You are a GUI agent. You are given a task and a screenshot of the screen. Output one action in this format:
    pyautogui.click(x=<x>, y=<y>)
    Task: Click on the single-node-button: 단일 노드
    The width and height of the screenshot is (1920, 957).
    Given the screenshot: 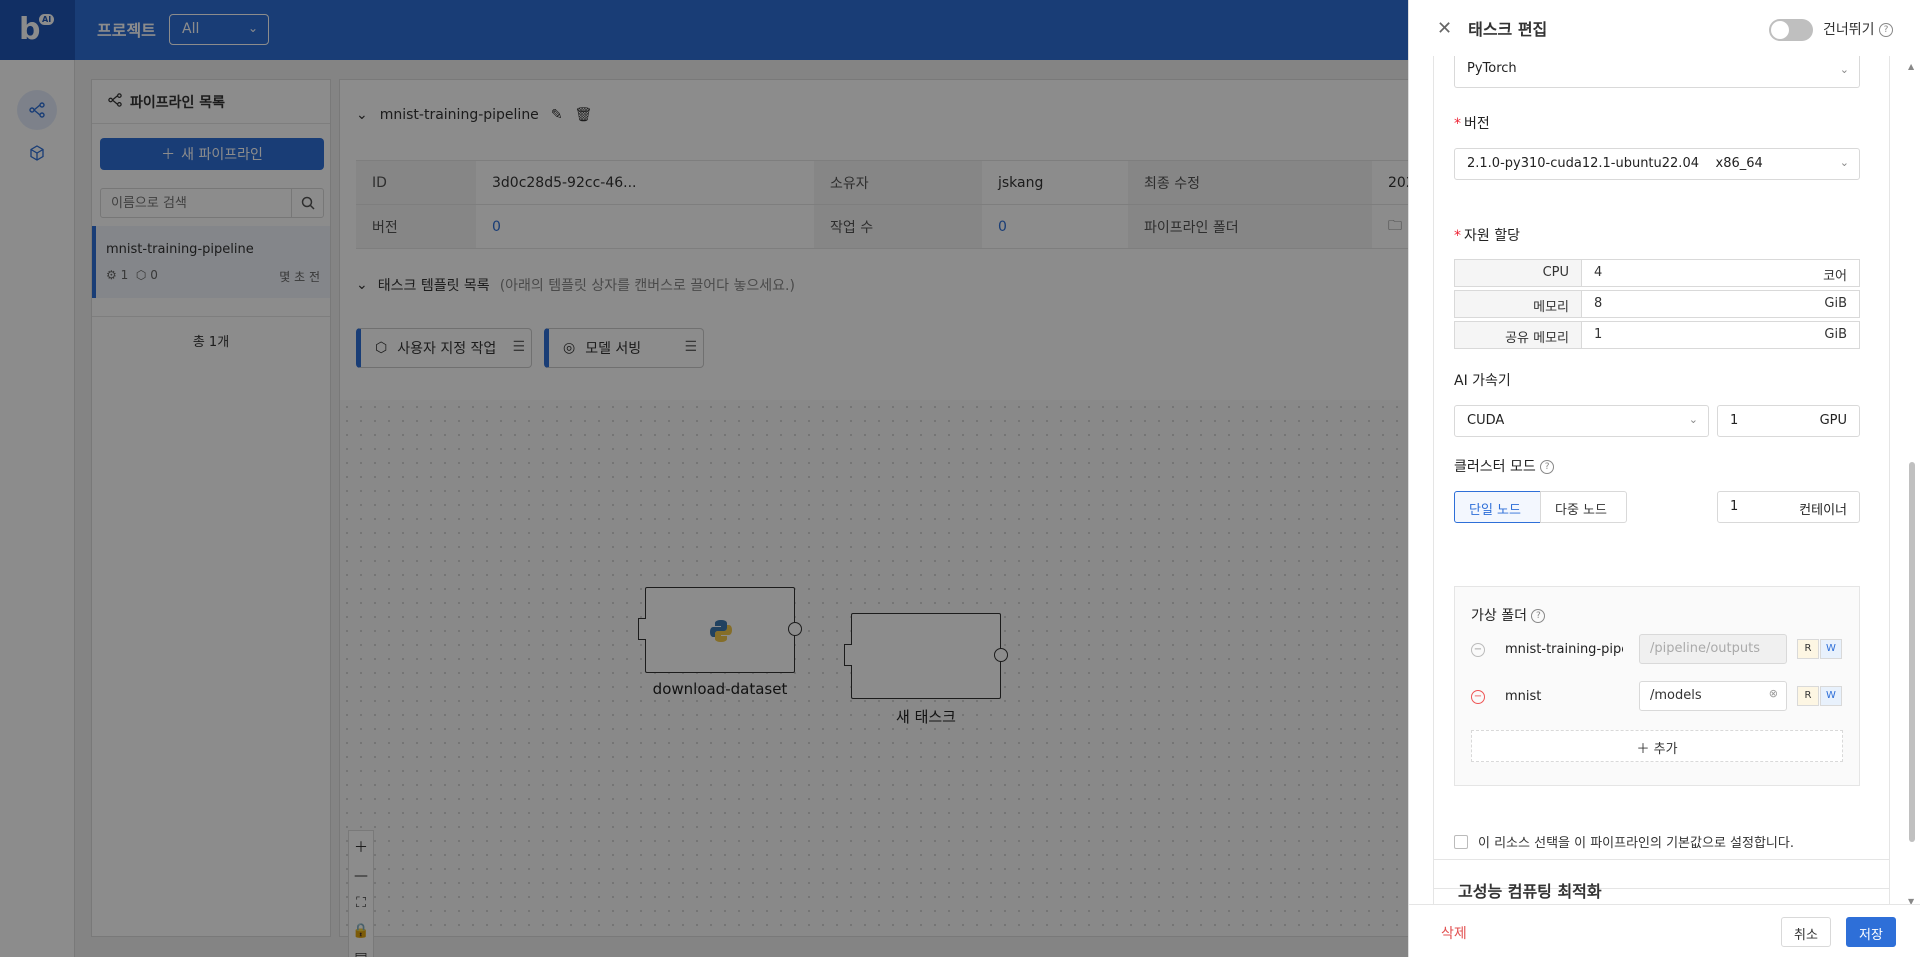 What is the action you would take?
    pyautogui.click(x=1497, y=507)
    